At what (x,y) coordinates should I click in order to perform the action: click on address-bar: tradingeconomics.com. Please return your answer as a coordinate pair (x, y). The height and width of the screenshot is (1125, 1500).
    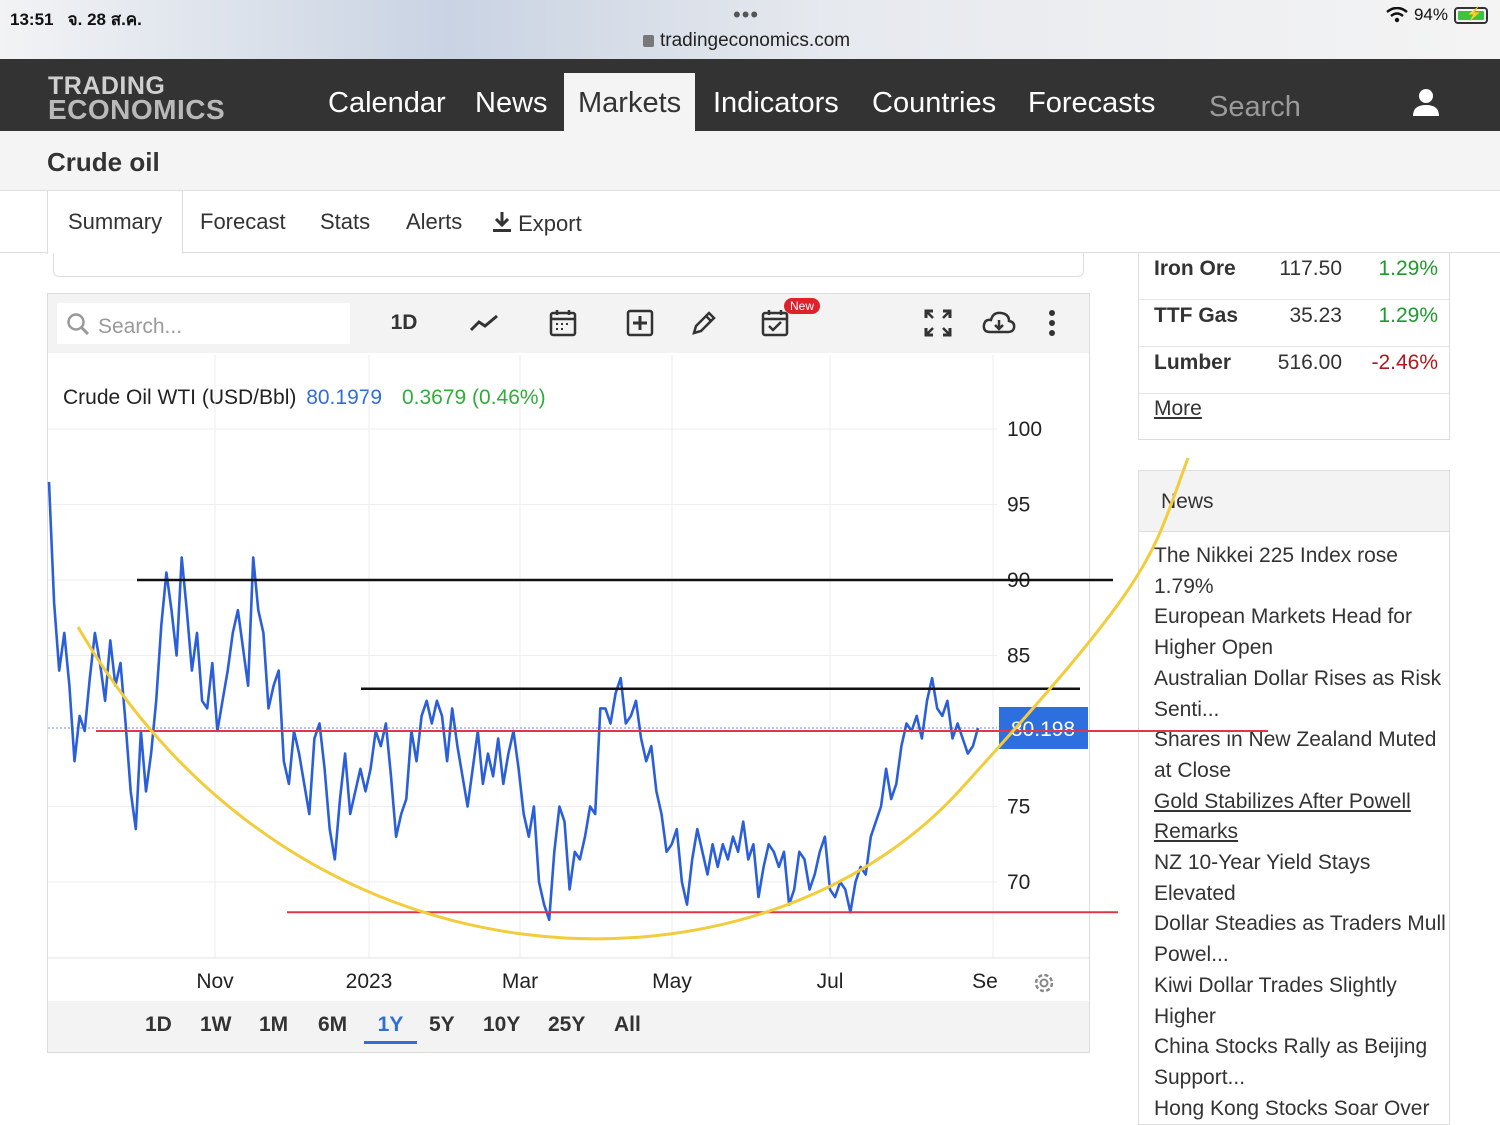
    Looking at the image, I should click on (746, 41).